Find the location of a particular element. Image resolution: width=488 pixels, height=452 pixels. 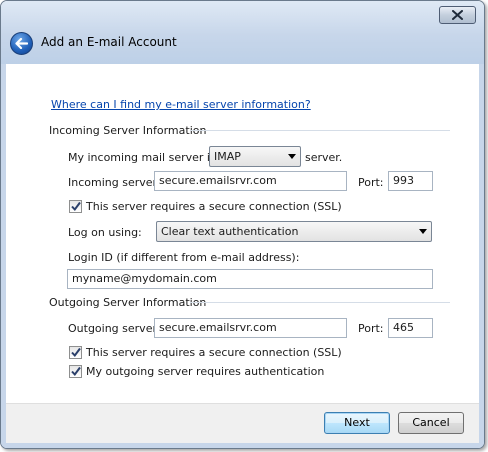

title-bar: Add an E-mail Account is located at coordinates (242, 32).